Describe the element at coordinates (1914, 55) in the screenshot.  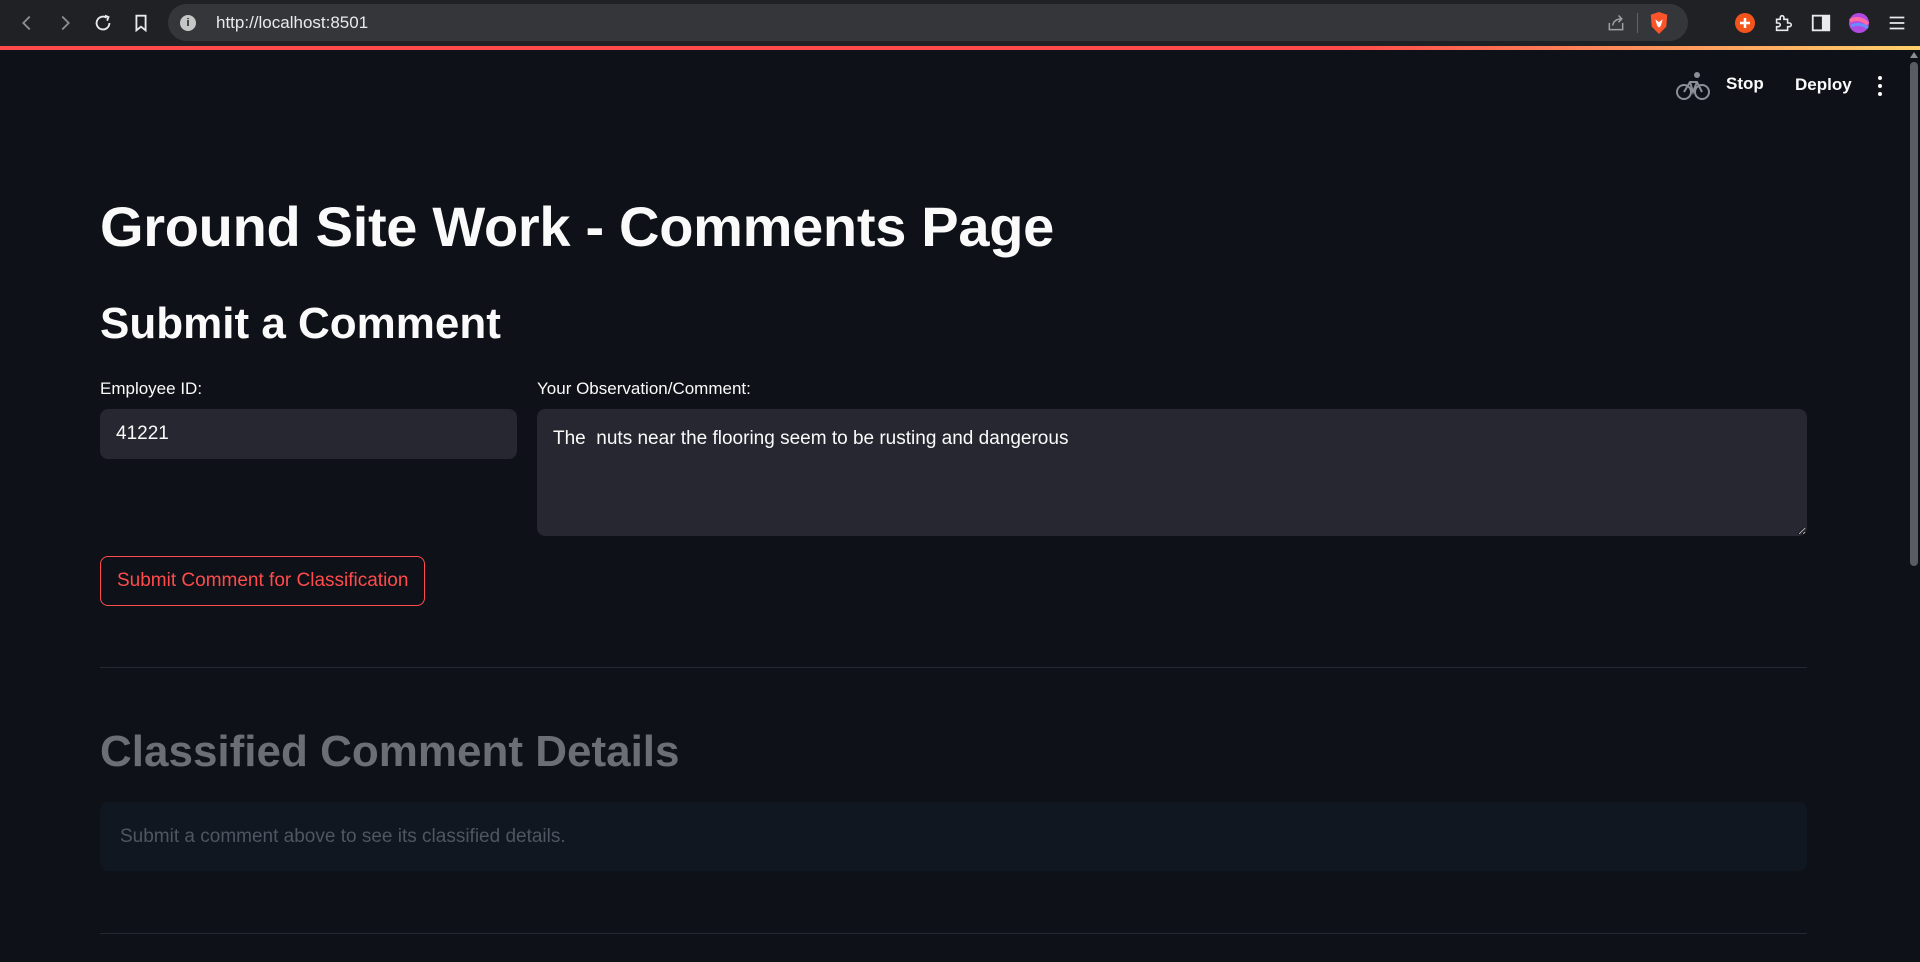
I see `scroll-up-icon` at that location.